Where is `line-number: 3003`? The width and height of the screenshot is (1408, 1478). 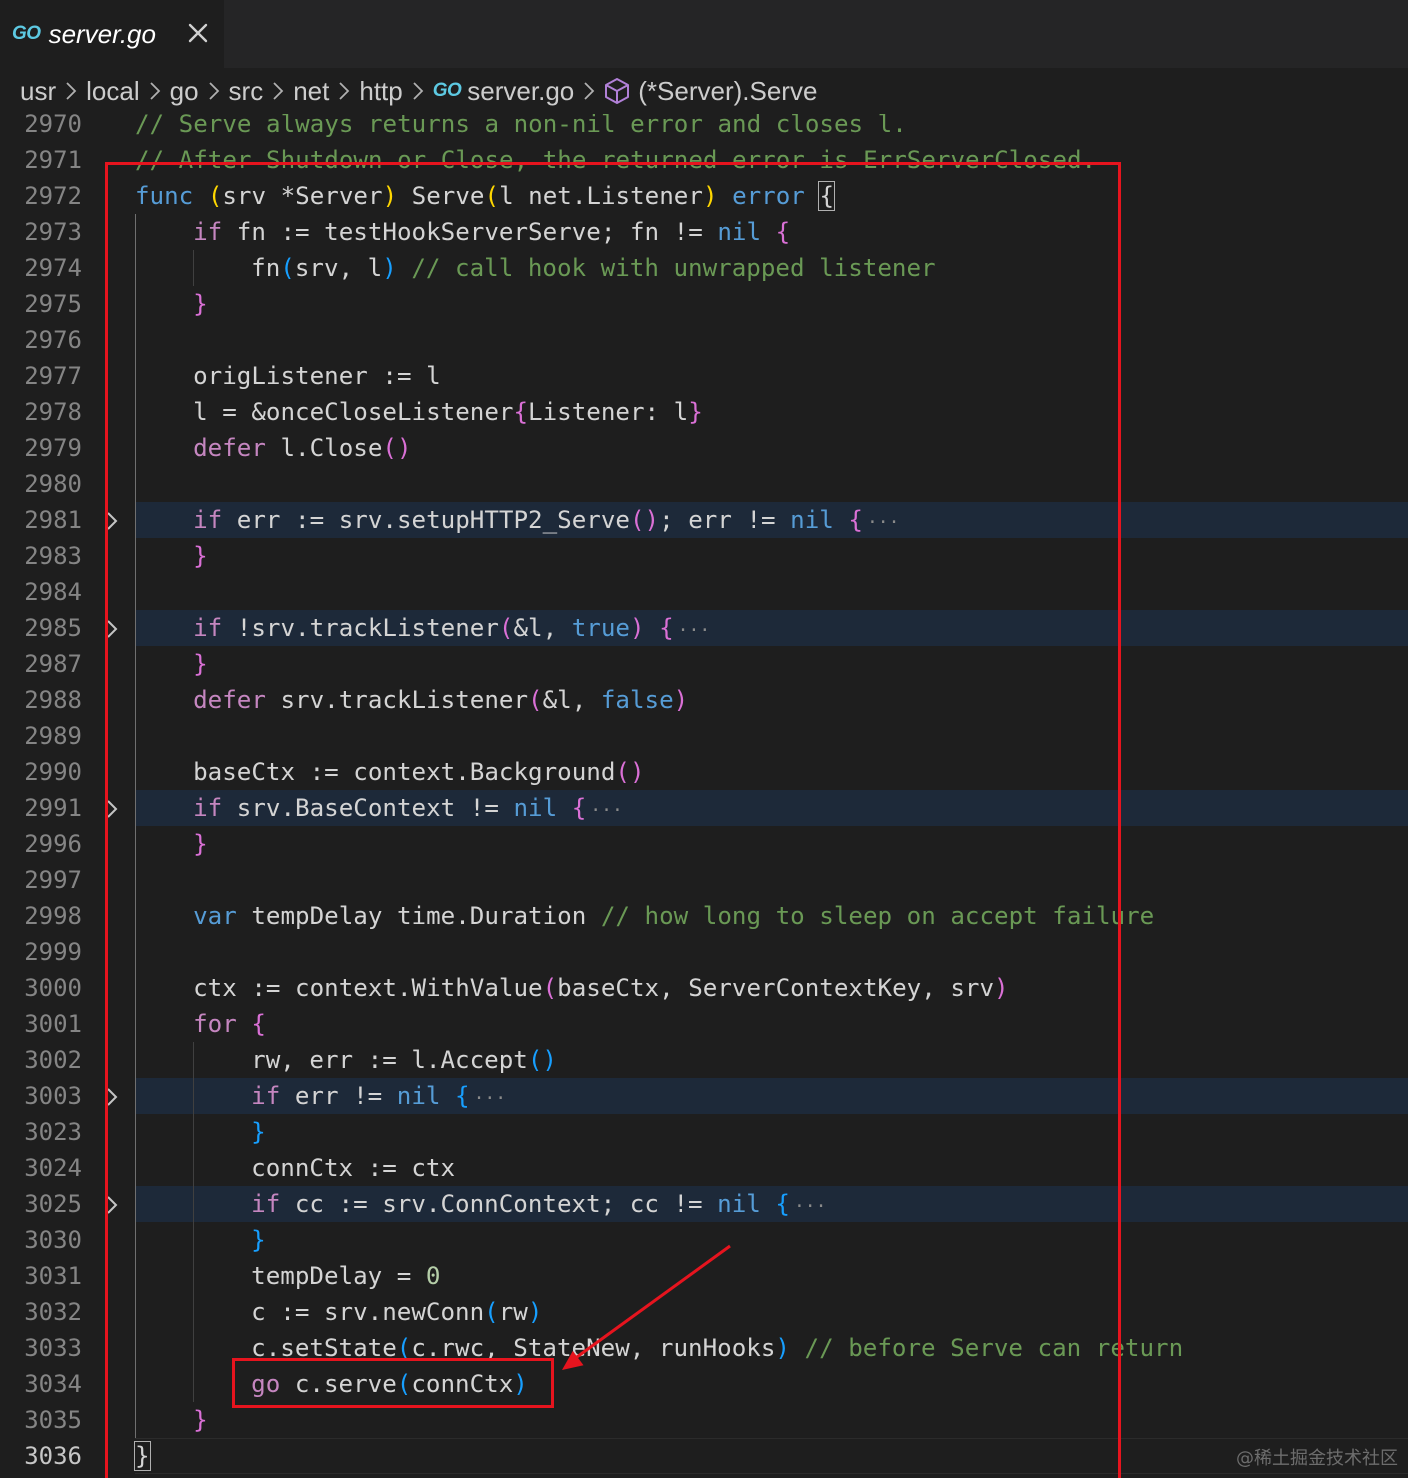 line-number: 3003 is located at coordinates (53, 1096).